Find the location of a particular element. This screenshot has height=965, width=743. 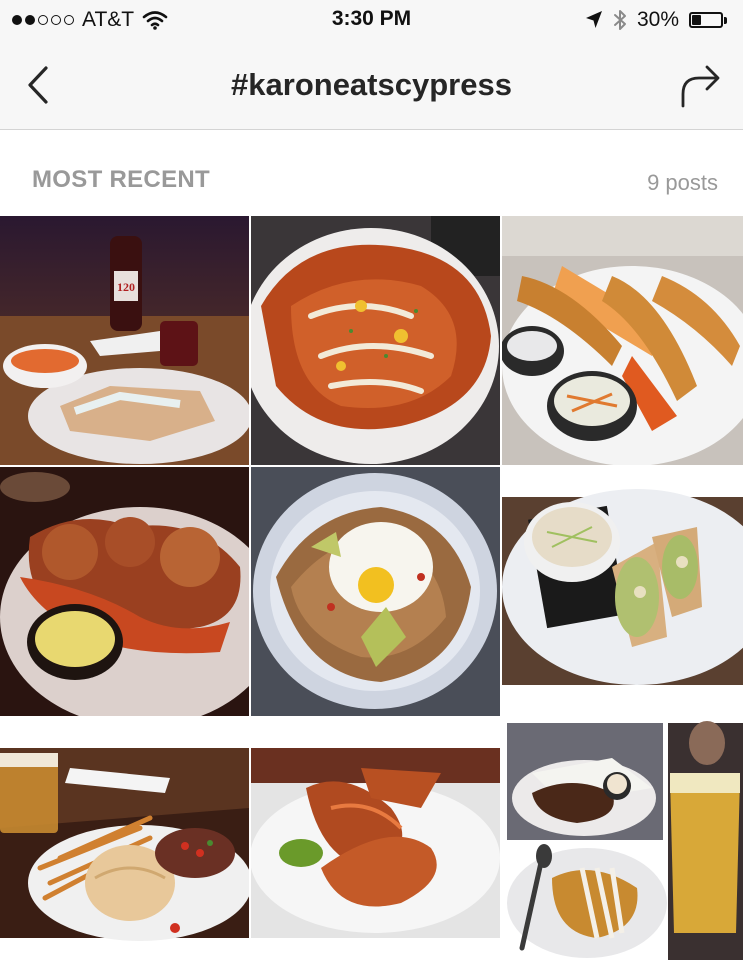

battery-percent: 30% is located at coordinates (657, 19).